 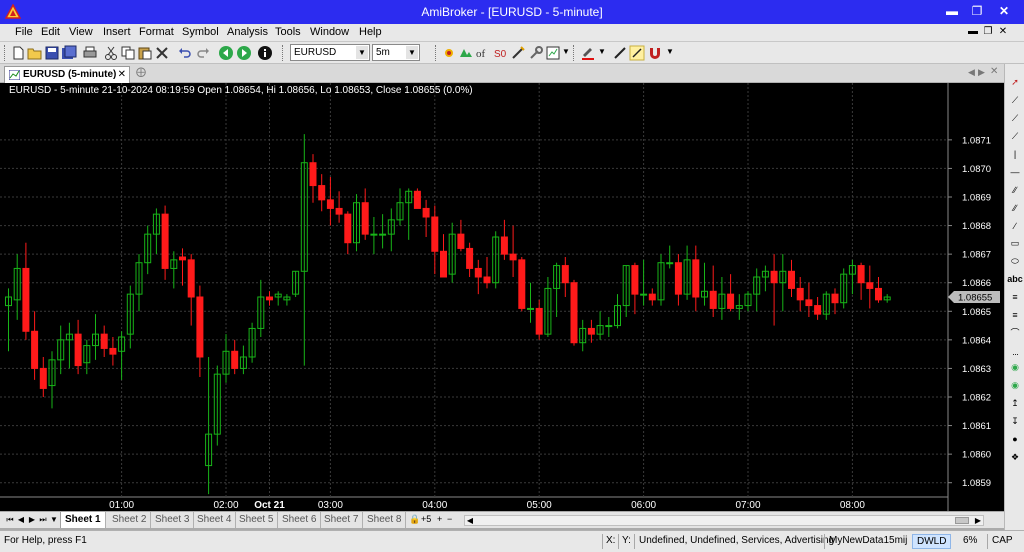 What do you see at coordinates (69, 53) in the screenshot?
I see `save-all-icon` at bounding box center [69, 53].